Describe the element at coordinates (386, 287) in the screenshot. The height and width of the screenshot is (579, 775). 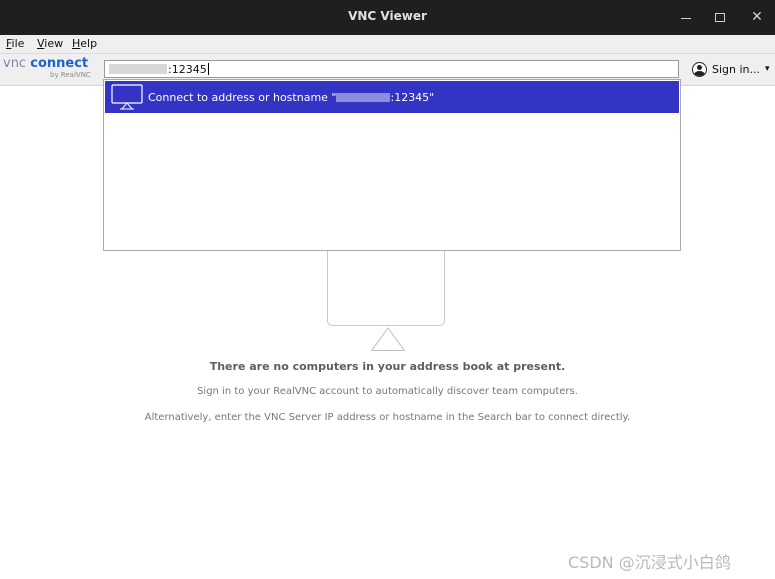
I see `monitor-illustration` at that location.